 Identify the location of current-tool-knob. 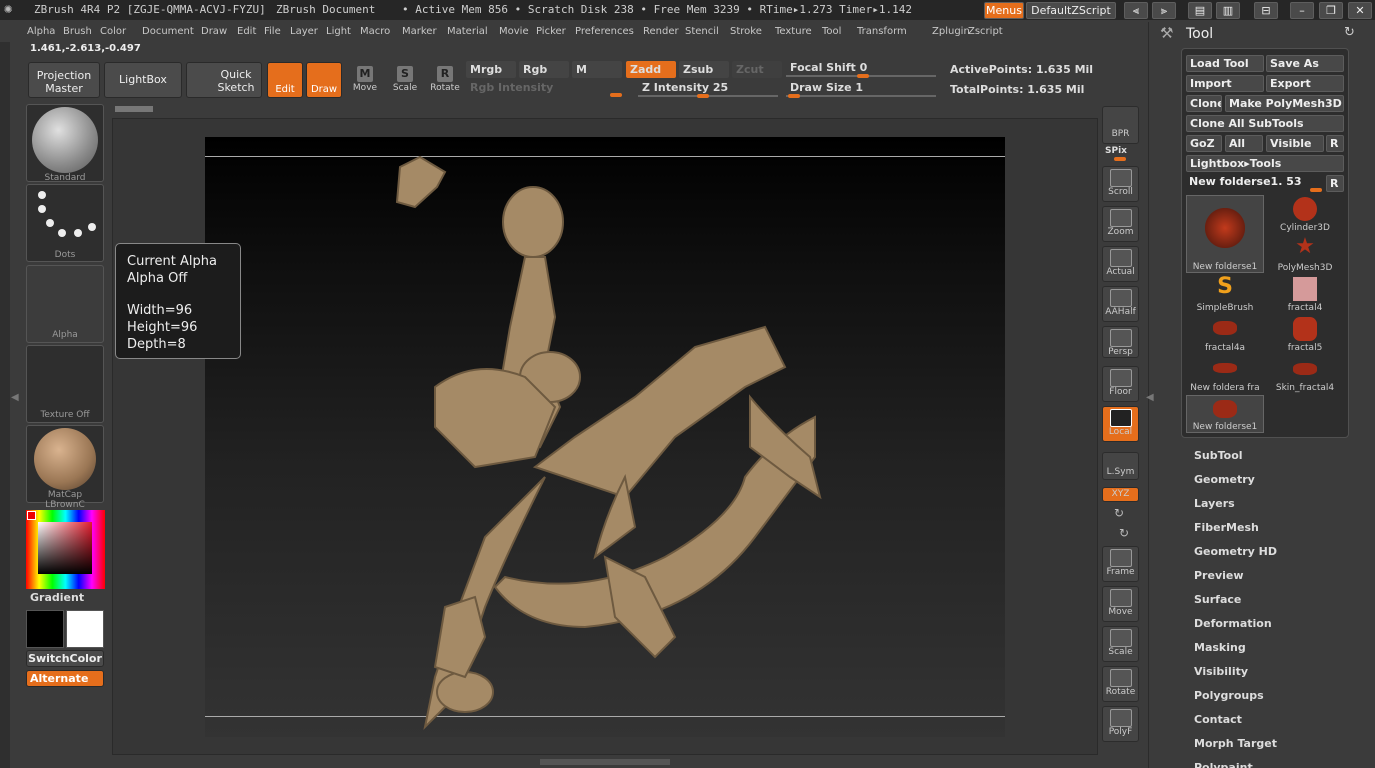
(1316, 190).